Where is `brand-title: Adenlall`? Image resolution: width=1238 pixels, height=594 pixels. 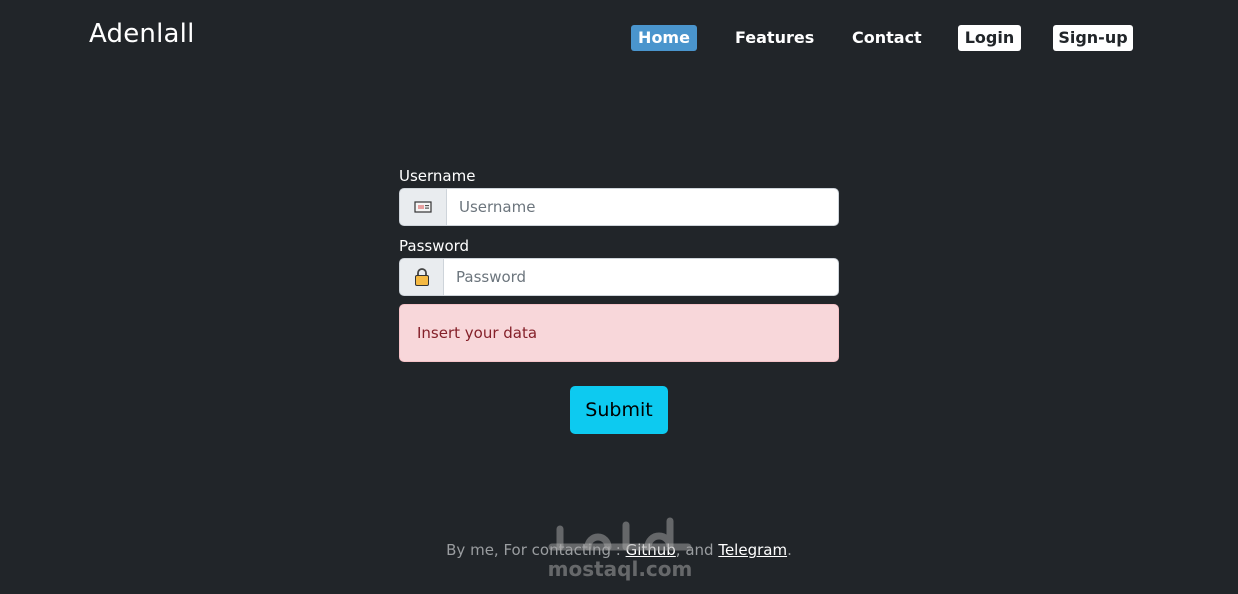 brand-title: Adenlall is located at coordinates (142, 34).